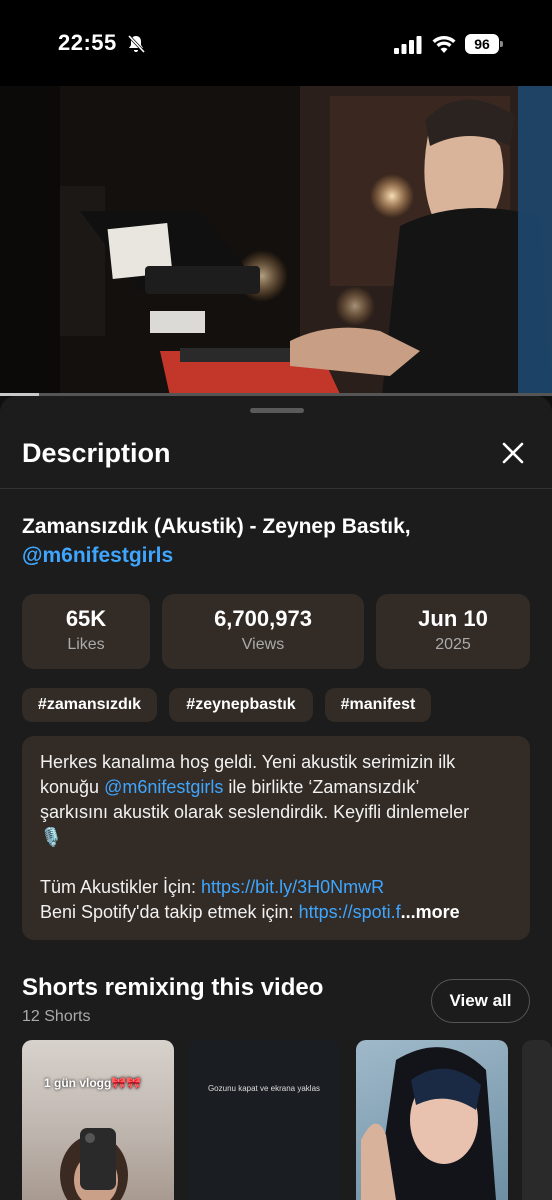  What do you see at coordinates (276, 488) in the screenshot?
I see `divider` at bounding box center [276, 488].